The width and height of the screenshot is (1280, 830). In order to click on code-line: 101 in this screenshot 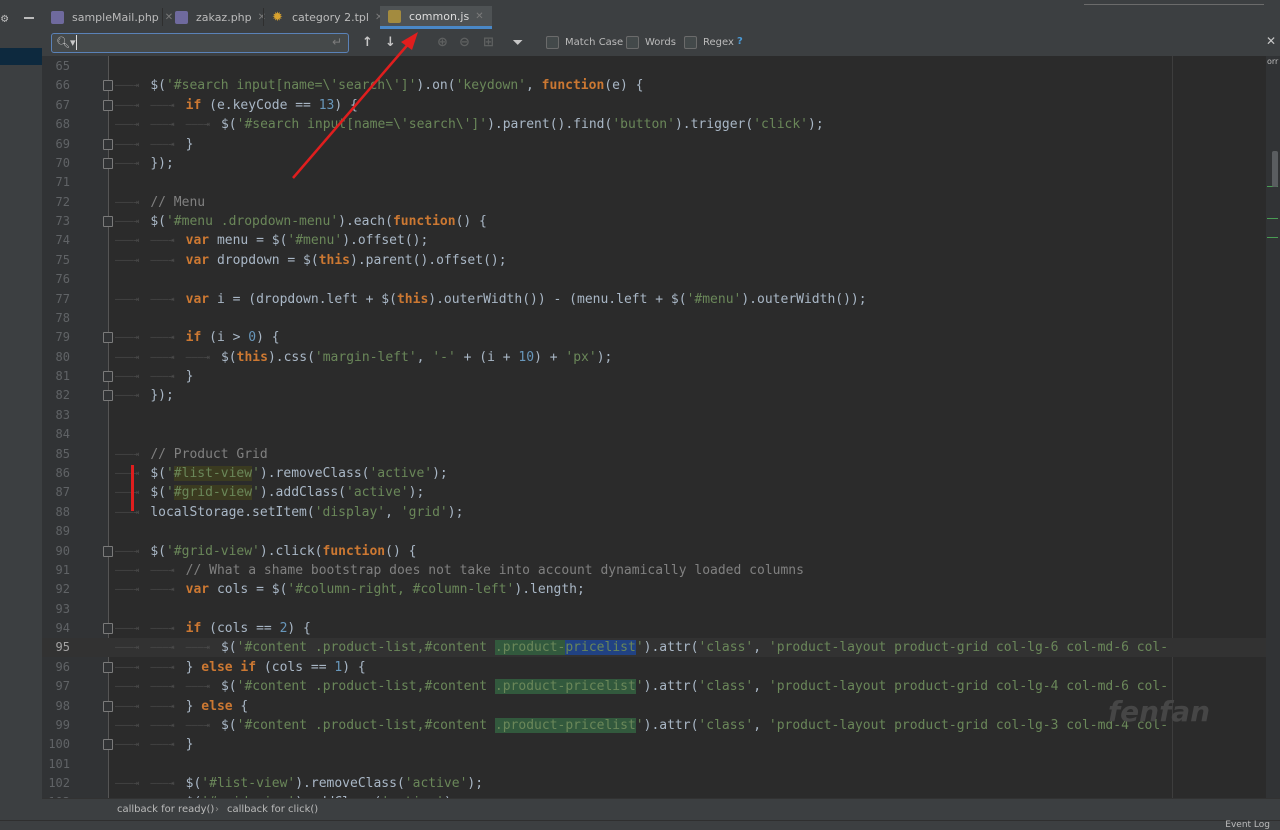, I will do `click(661, 764)`.